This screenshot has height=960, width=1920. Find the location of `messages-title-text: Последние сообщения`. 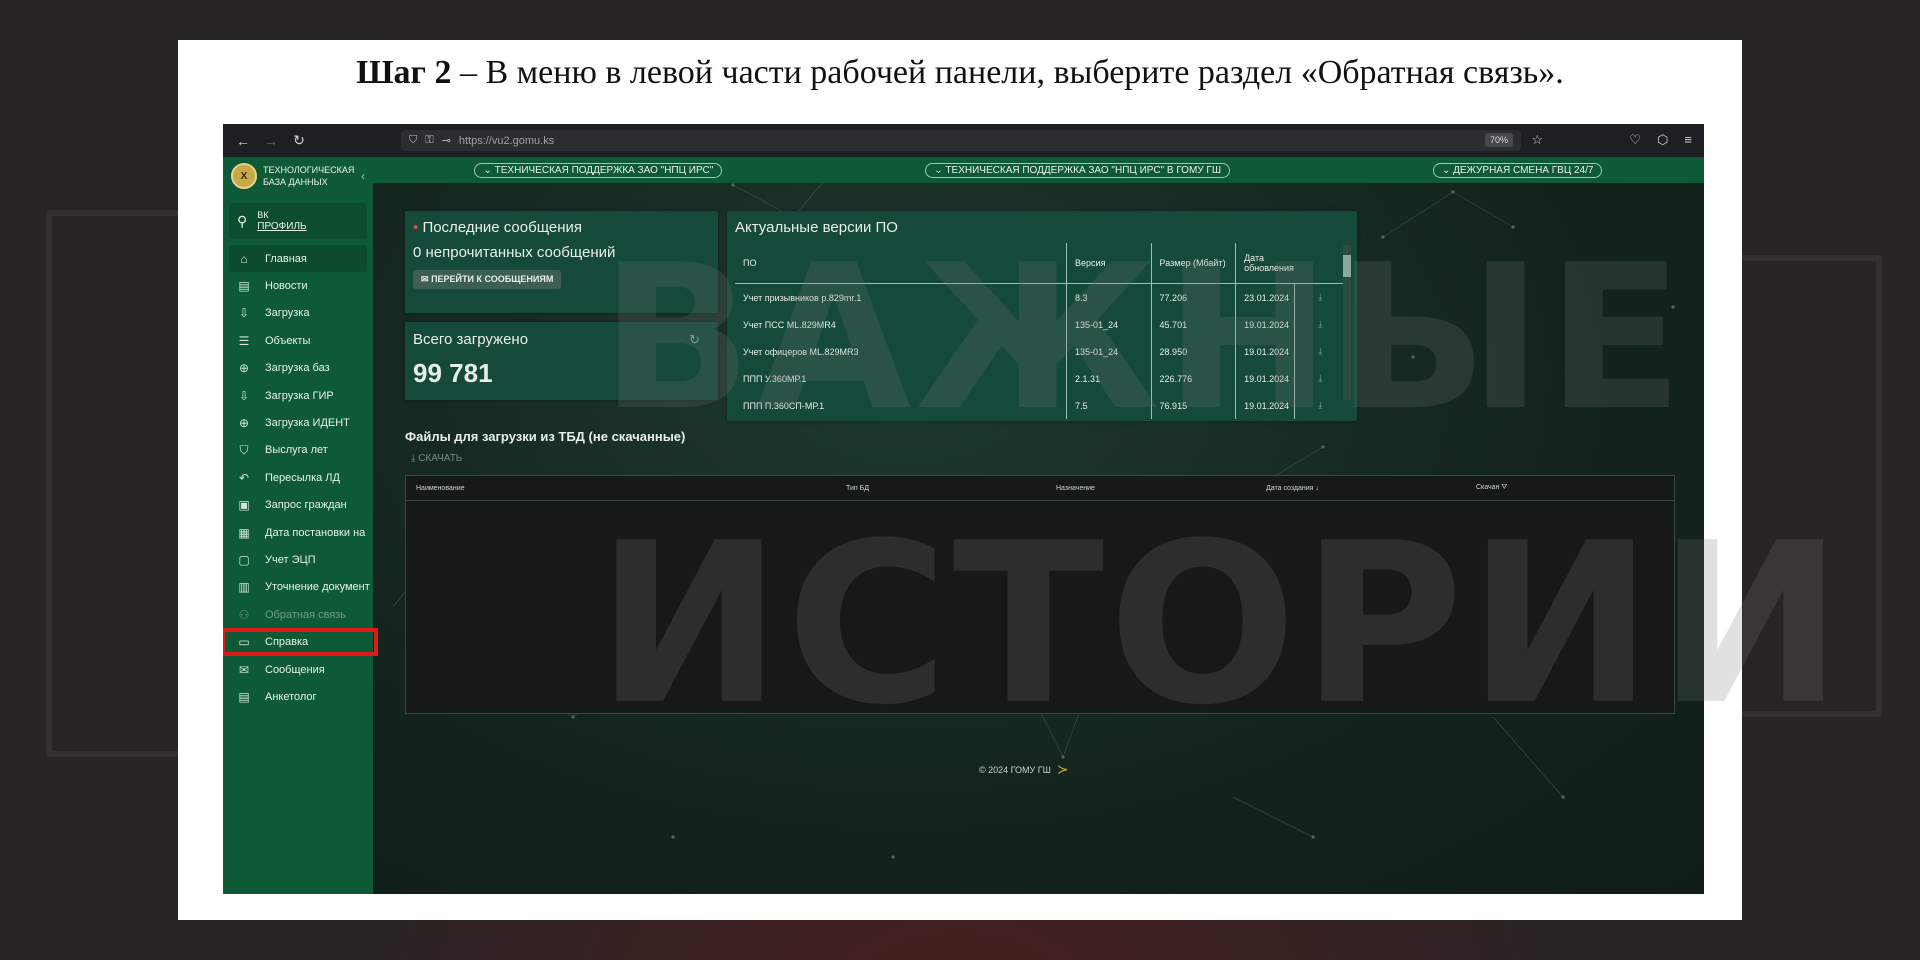

messages-title-text: Последние сообщения is located at coordinates (502, 227).